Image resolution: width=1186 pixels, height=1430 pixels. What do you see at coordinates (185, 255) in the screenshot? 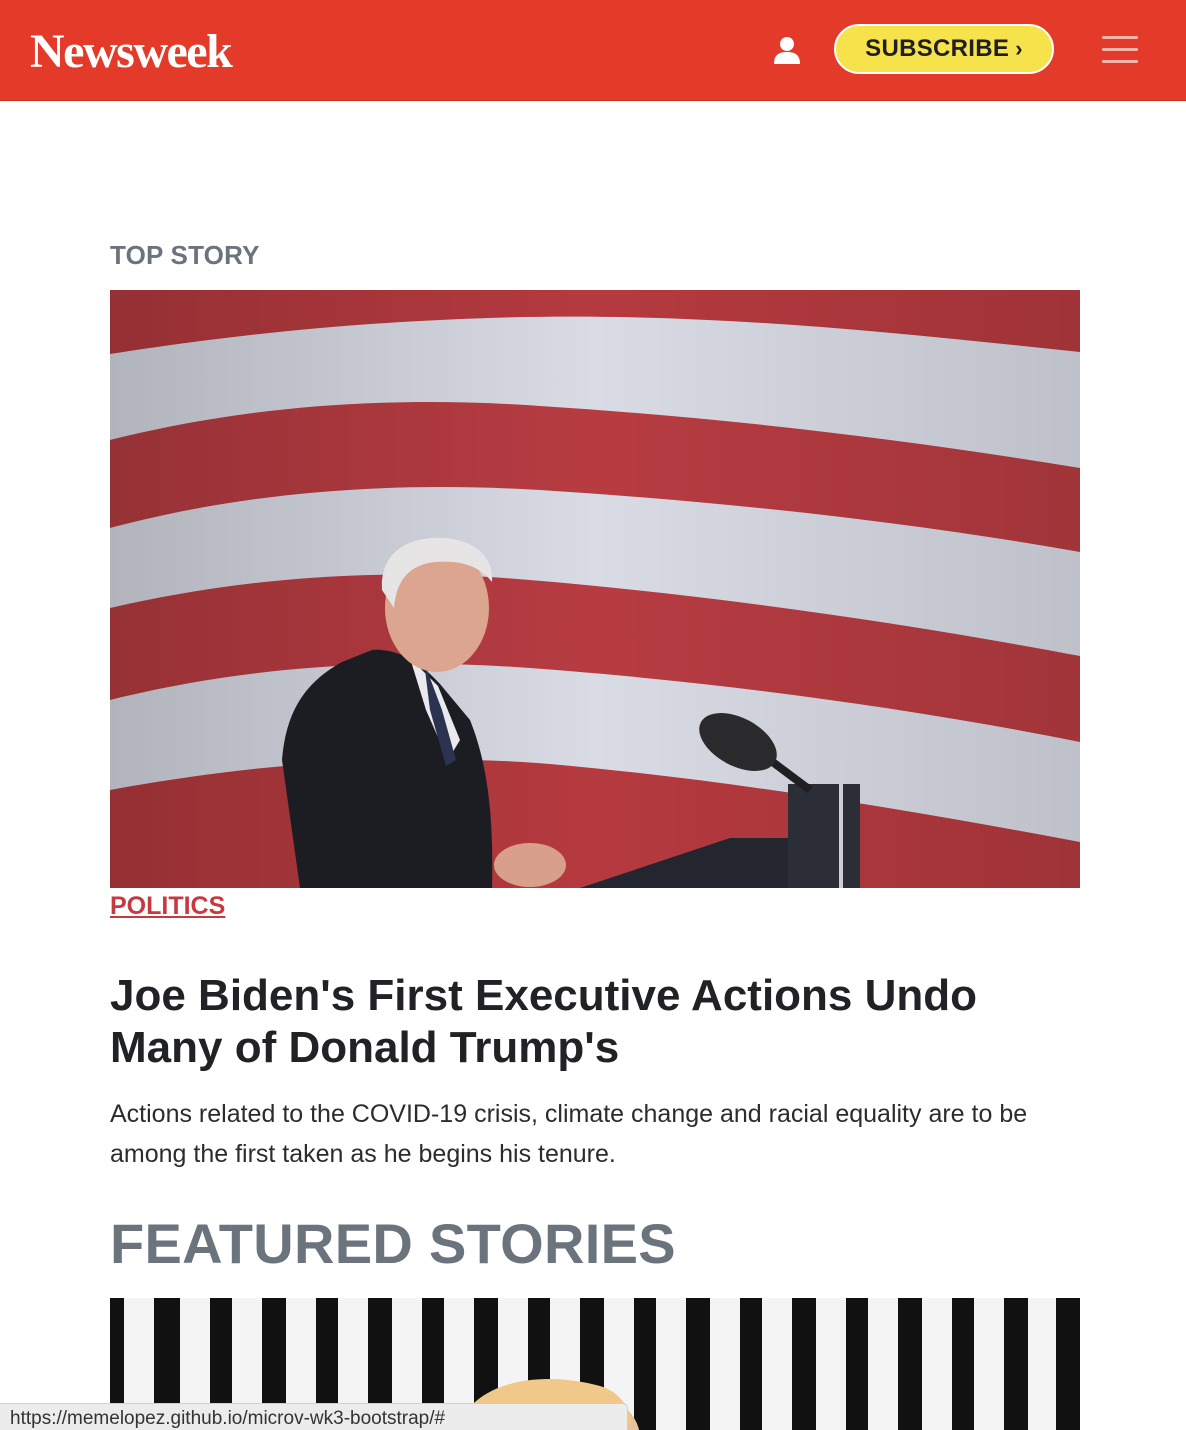
I see `top-story-label: TOP STORY` at bounding box center [185, 255].